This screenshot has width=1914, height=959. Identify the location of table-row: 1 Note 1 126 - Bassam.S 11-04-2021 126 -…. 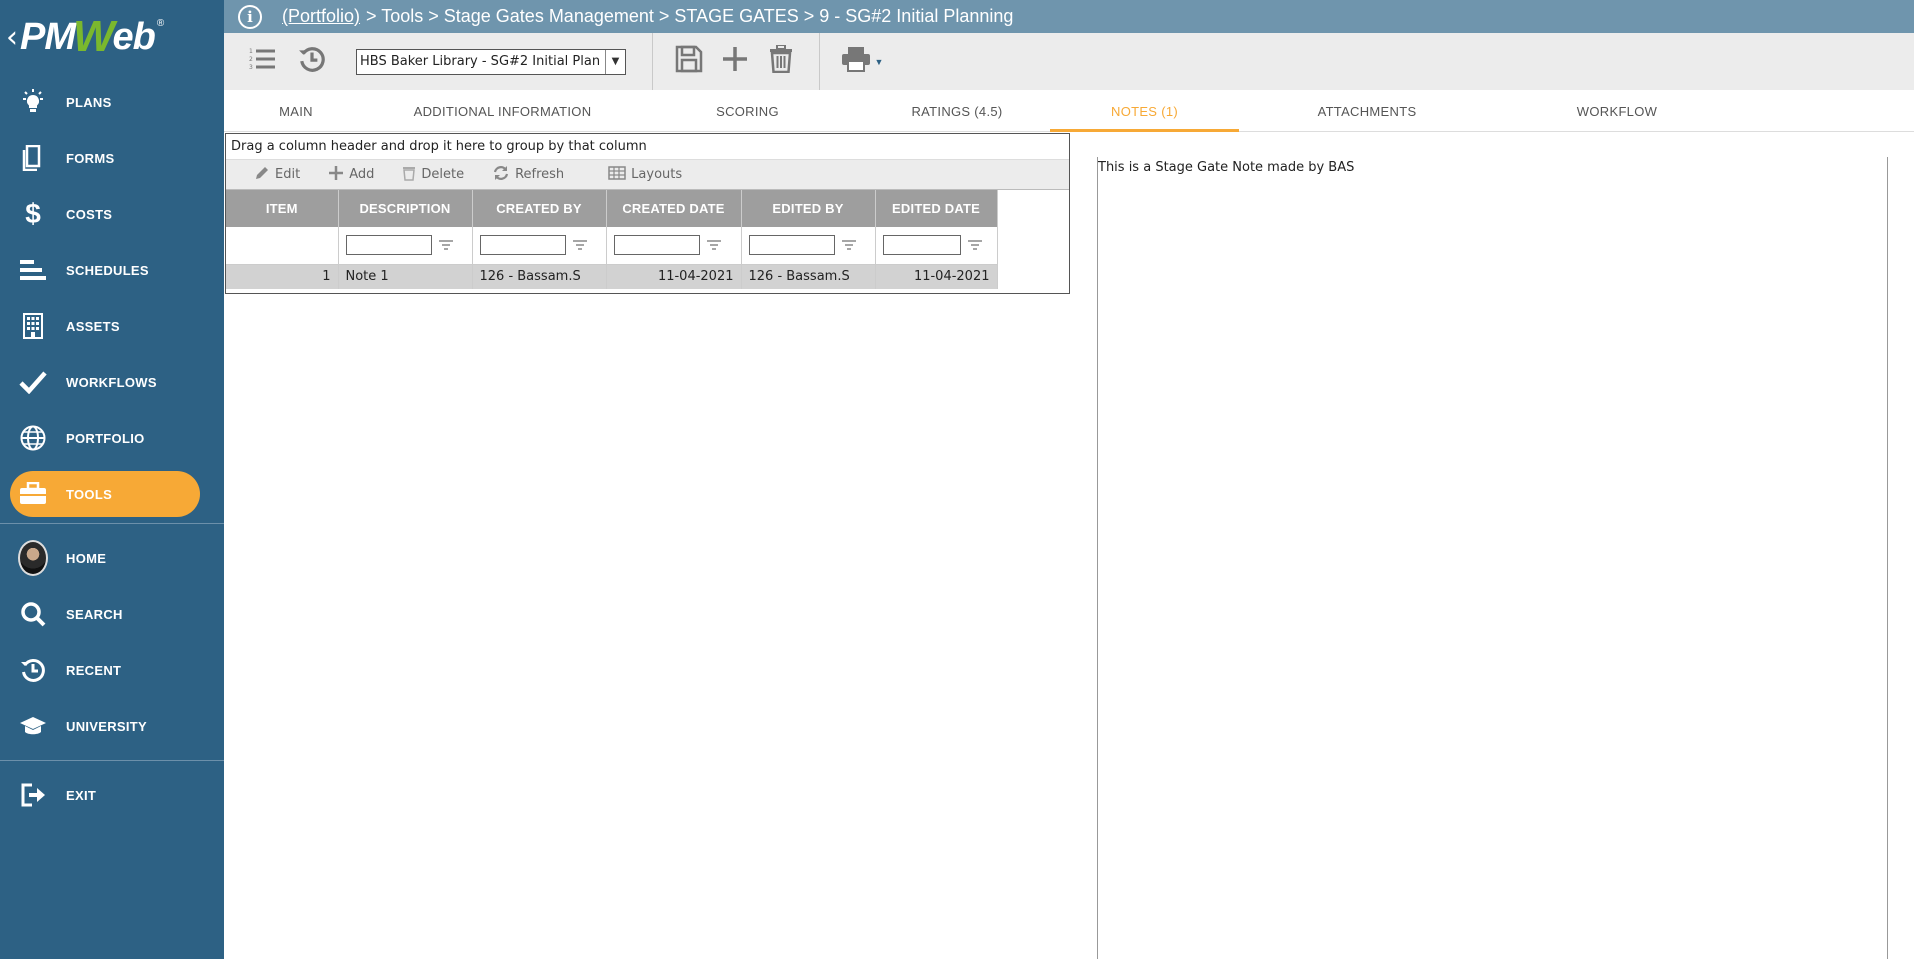
(612, 276).